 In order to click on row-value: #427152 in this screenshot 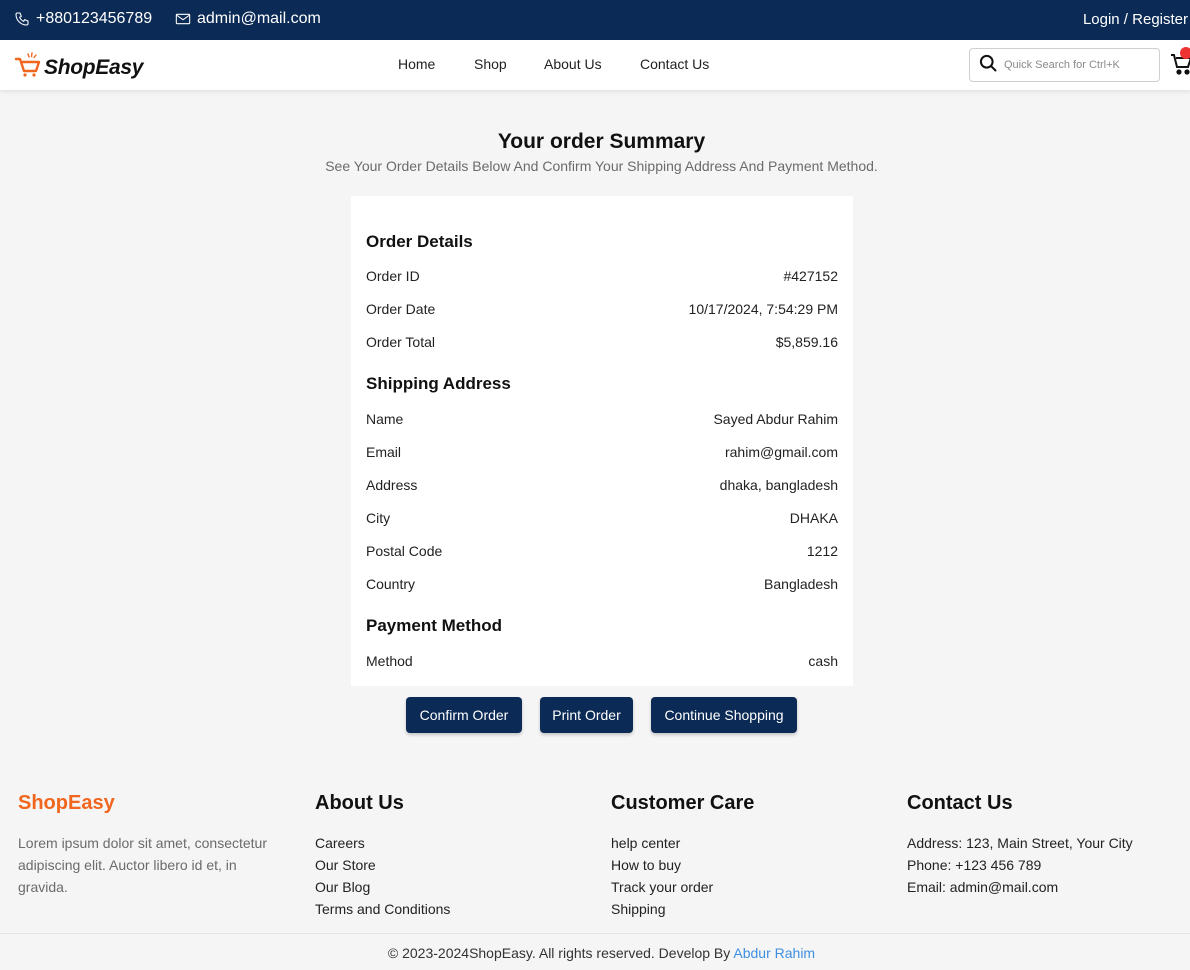, I will do `click(810, 276)`.